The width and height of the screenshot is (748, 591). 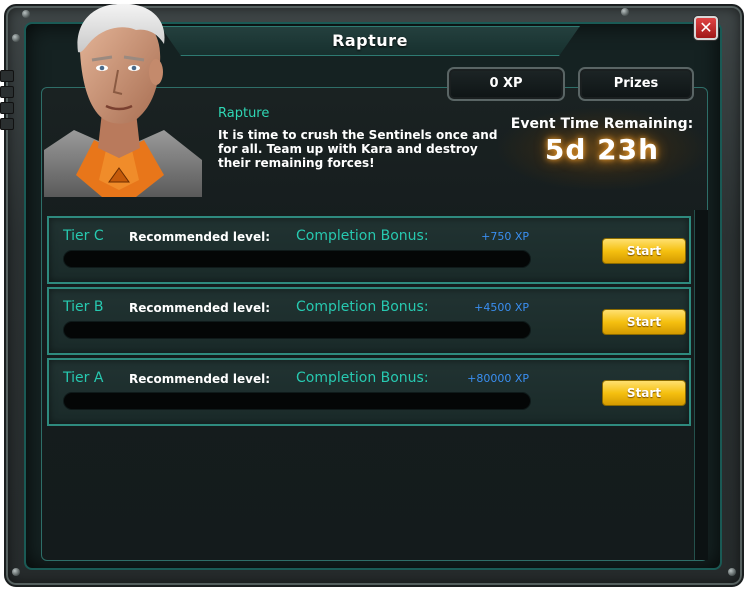 I want to click on prizes-button: Prizes, so click(x=636, y=84).